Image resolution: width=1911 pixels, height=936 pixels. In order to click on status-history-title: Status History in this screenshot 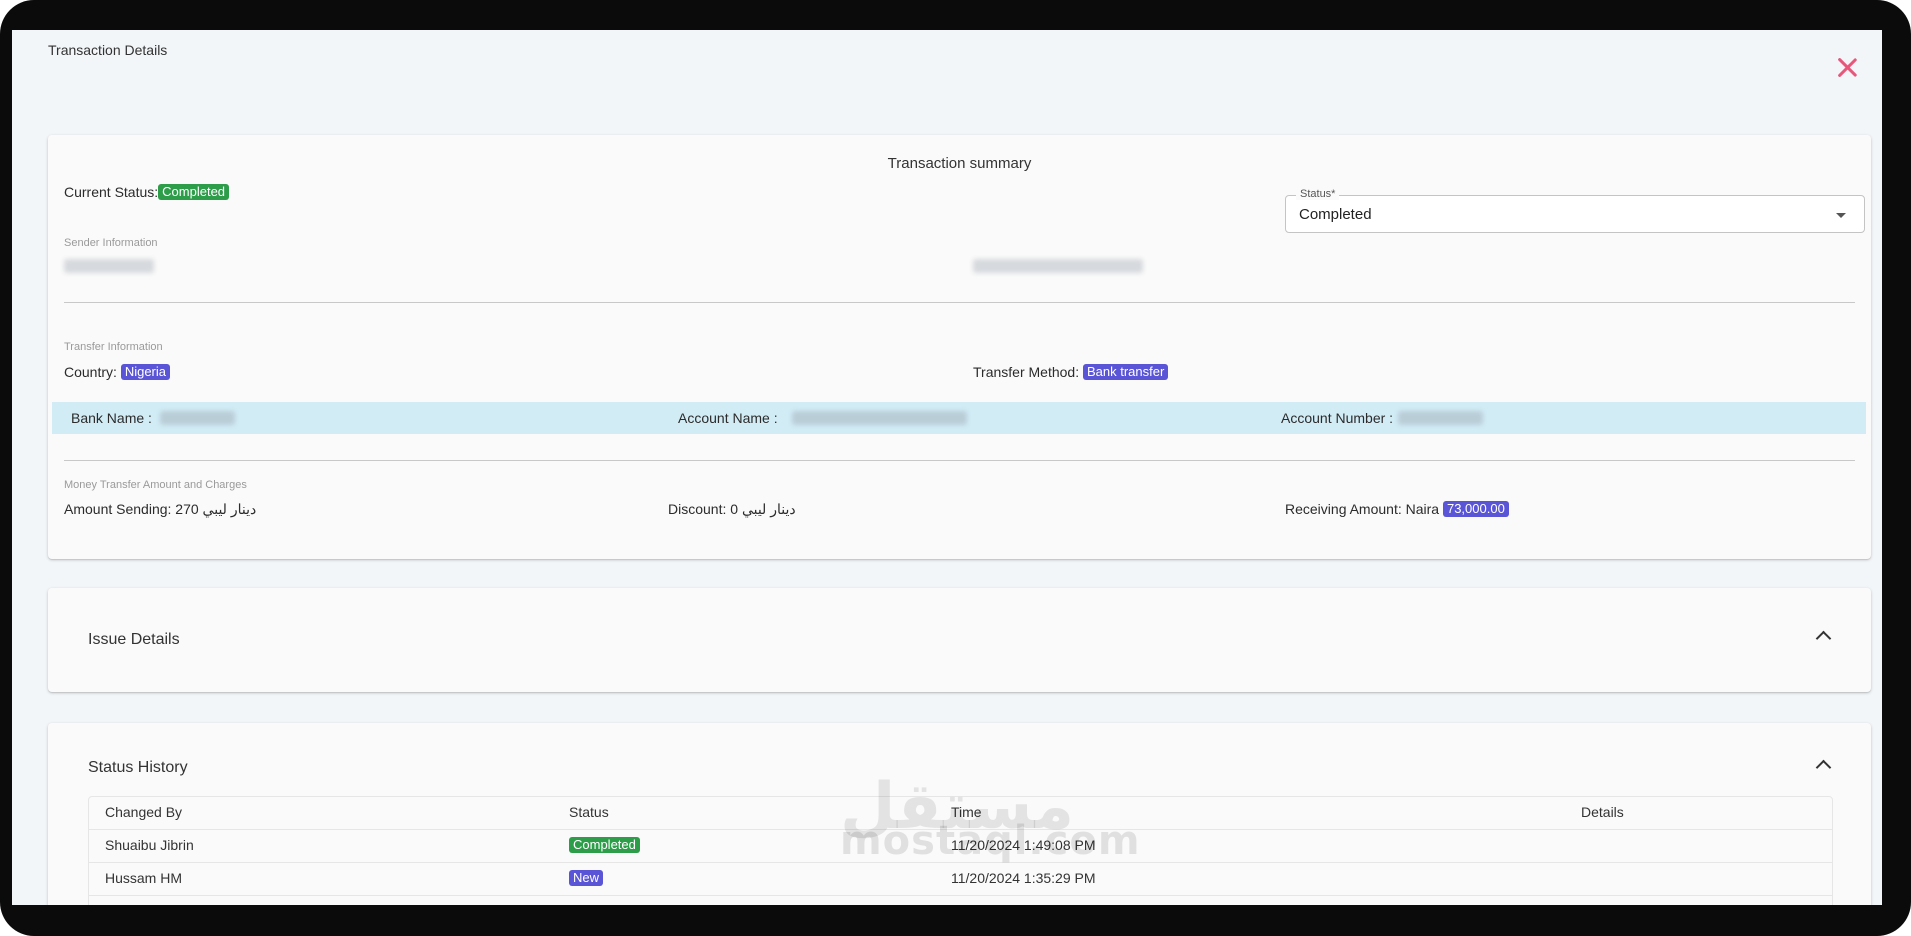, I will do `click(138, 768)`.